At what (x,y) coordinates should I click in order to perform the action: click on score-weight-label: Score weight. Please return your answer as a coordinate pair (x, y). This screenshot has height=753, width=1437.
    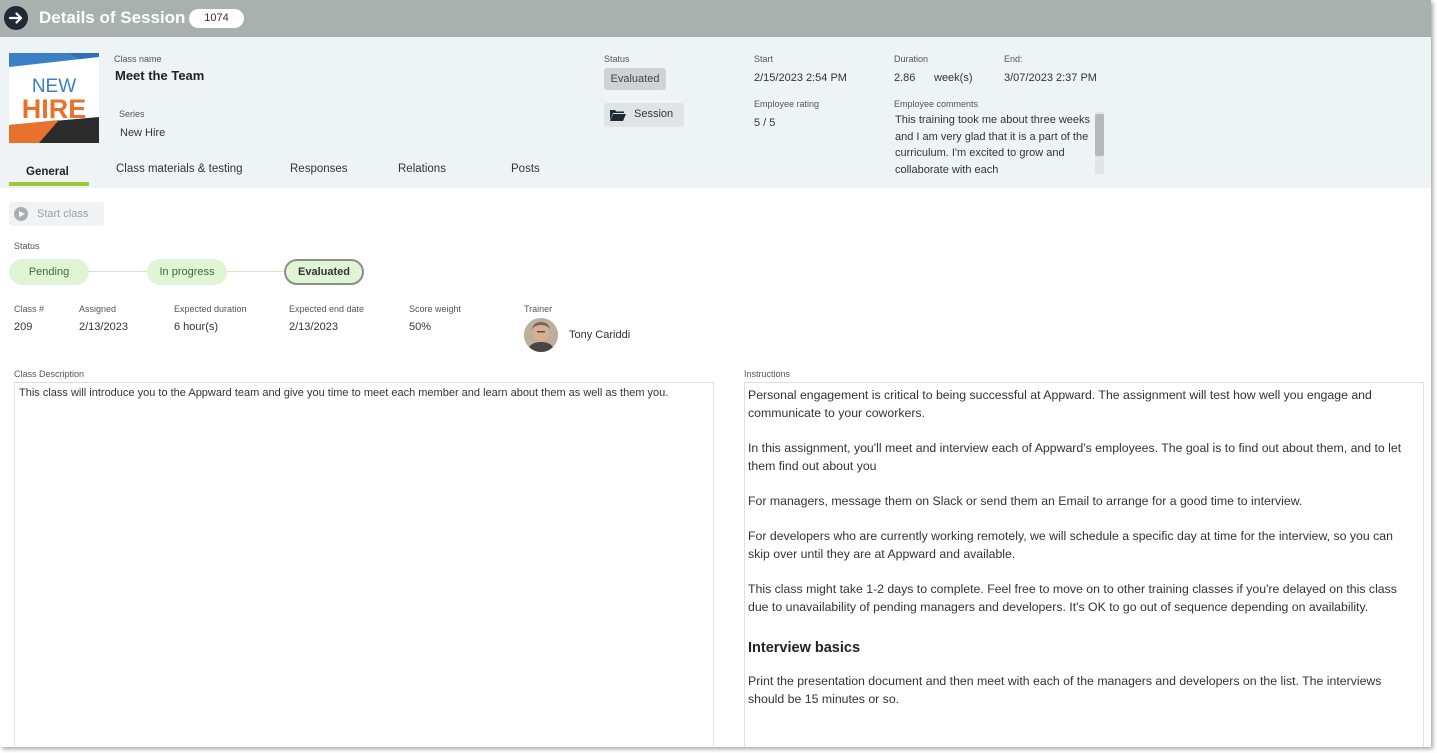
    Looking at the image, I should click on (435, 309).